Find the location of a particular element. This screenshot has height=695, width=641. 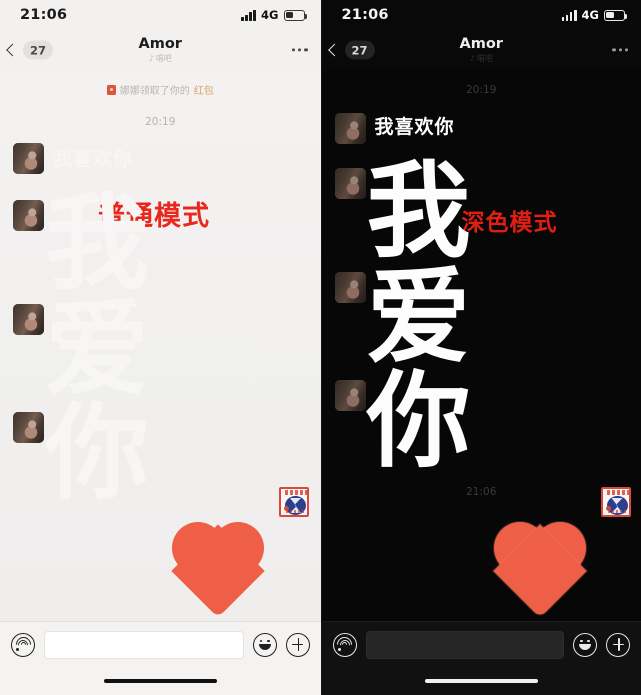

message-char-big: 爱 is located at coordinates (418, 317).